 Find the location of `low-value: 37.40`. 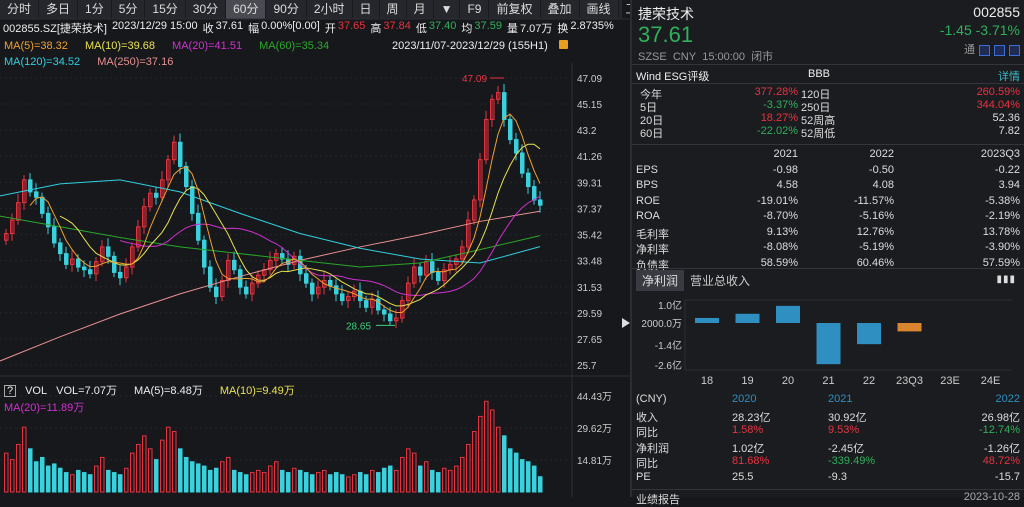

low-value: 37.40 is located at coordinates (442, 26).